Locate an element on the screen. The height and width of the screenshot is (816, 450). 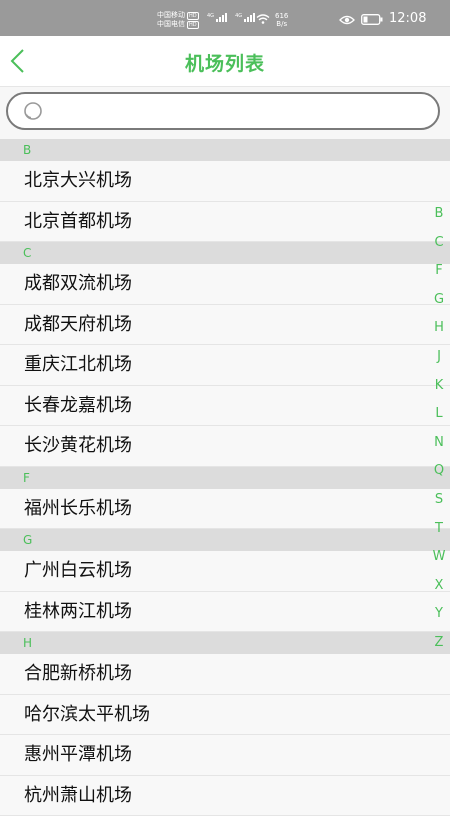
carrier-1: 中国移动 is located at coordinates (171, 15).